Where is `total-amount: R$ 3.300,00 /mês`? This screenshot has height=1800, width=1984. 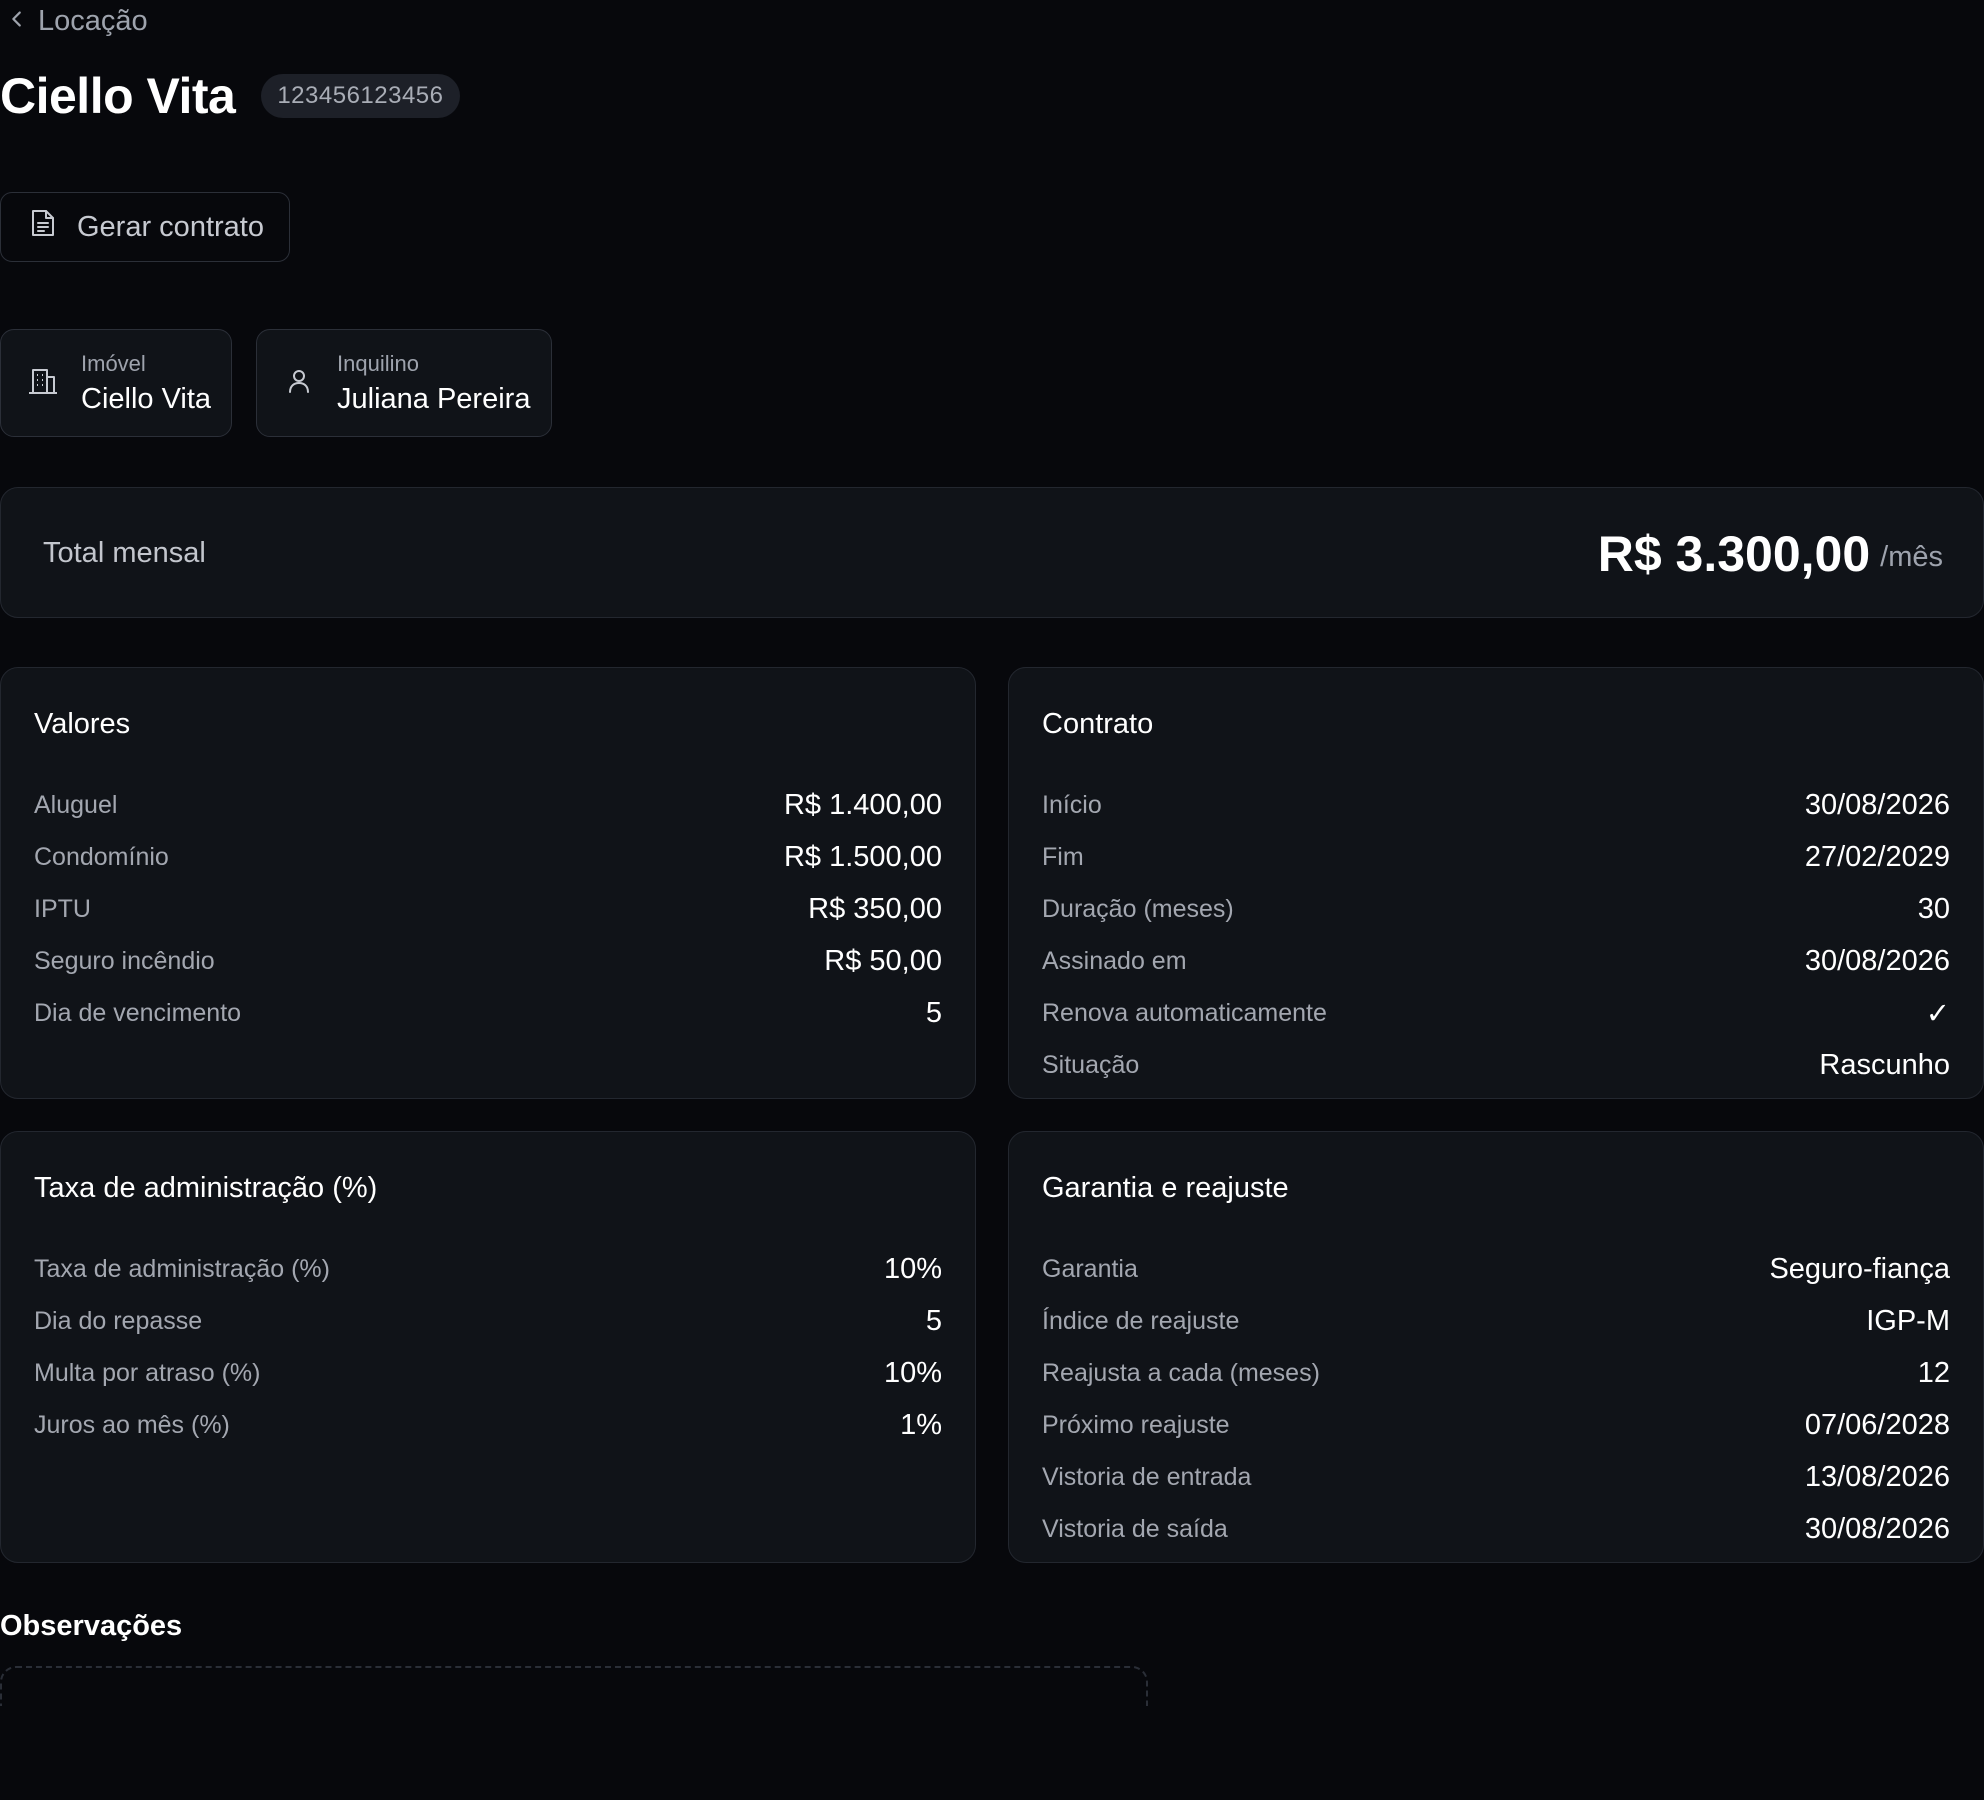 total-amount: R$ 3.300,00 /mês is located at coordinates (1770, 553).